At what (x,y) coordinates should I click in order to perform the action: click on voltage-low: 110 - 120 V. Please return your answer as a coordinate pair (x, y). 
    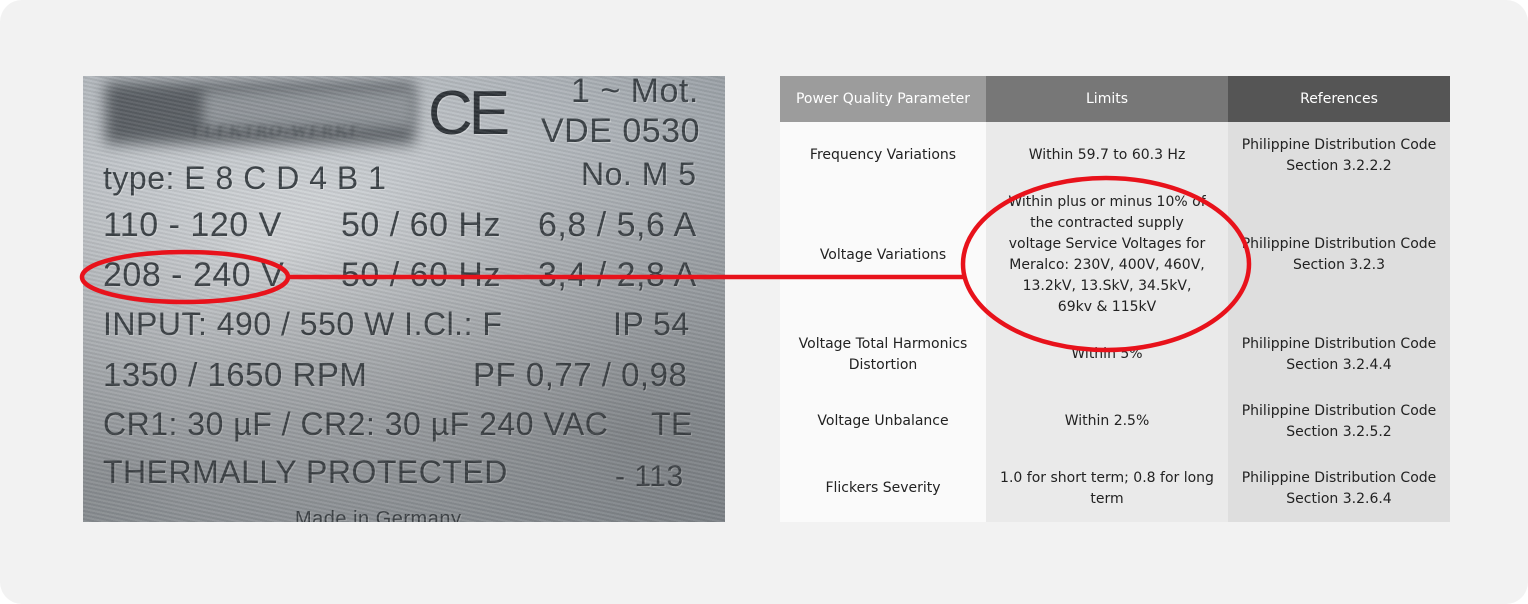
    Looking at the image, I should click on (192, 225).